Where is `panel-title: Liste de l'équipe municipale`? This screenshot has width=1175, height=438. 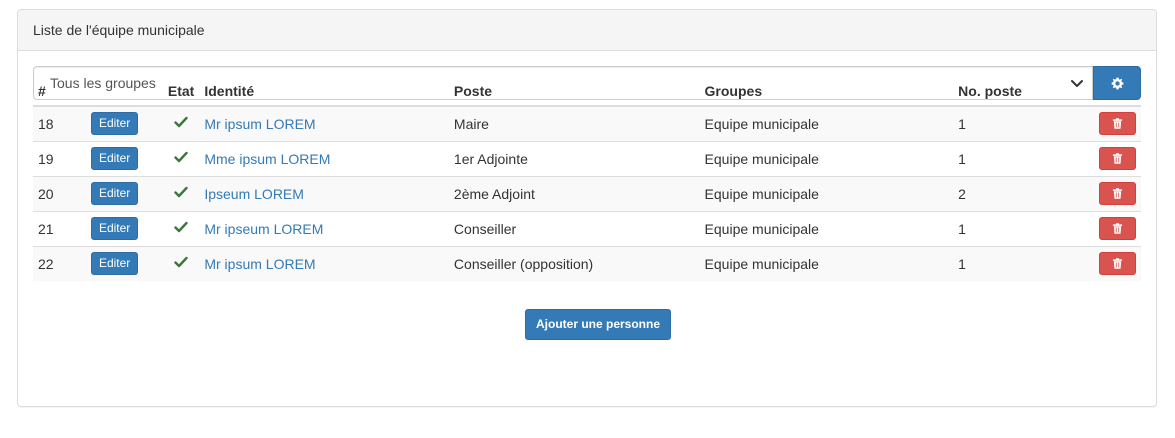
panel-title: Liste de l'équipe municipale is located at coordinates (119, 30).